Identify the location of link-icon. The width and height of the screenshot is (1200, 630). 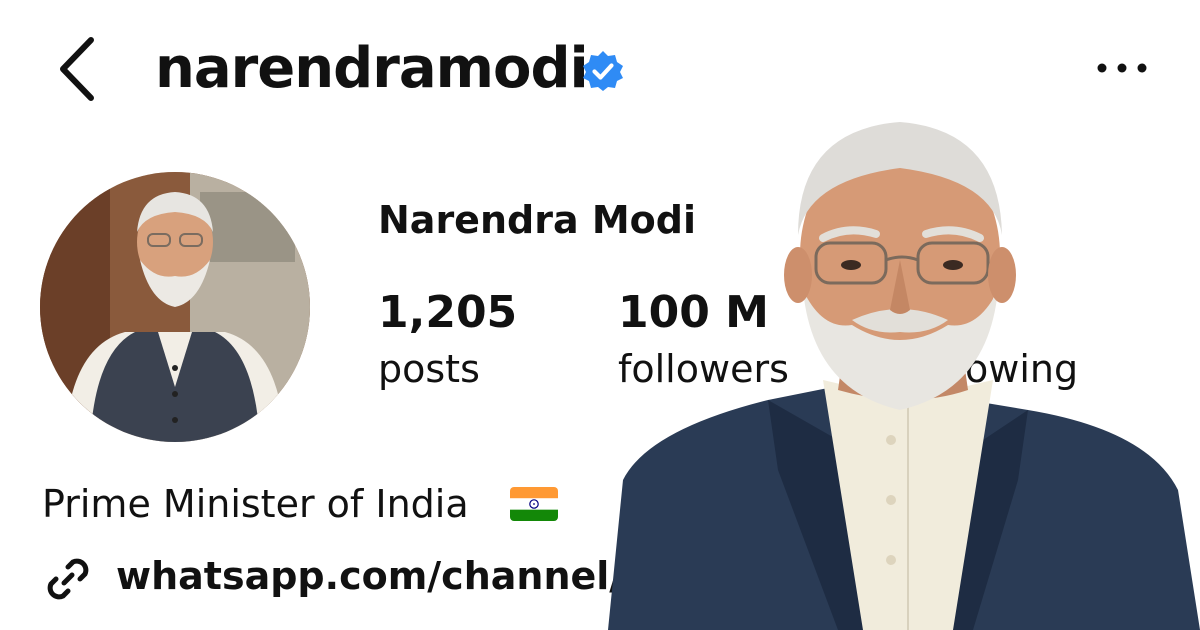
(68, 579).